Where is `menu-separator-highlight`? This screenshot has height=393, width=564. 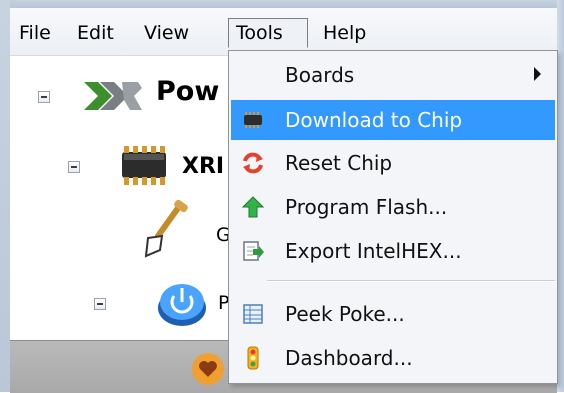 menu-separator-highlight is located at coordinates (411, 281).